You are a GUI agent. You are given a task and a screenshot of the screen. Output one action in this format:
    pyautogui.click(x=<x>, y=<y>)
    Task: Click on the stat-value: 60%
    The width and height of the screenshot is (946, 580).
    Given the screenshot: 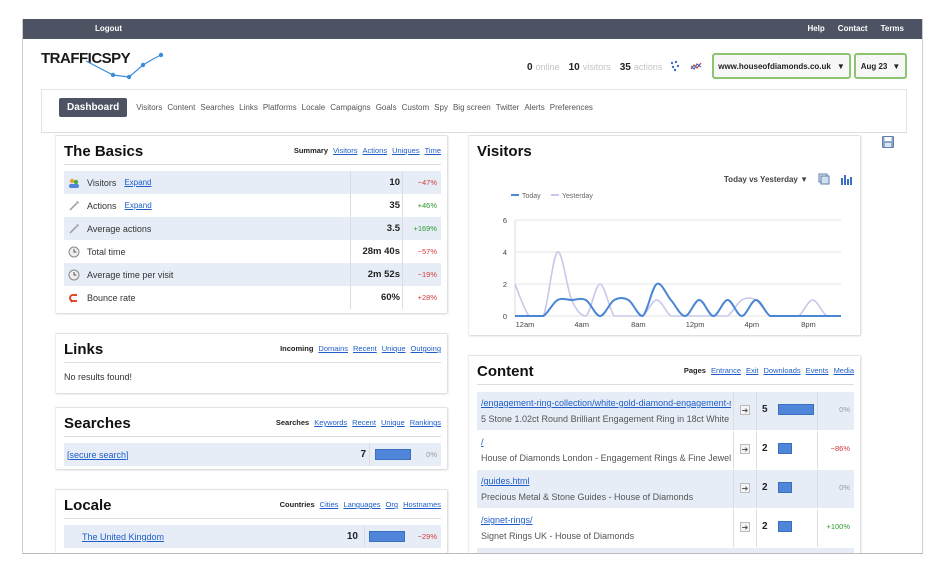 What is the action you would take?
    pyautogui.click(x=390, y=297)
    